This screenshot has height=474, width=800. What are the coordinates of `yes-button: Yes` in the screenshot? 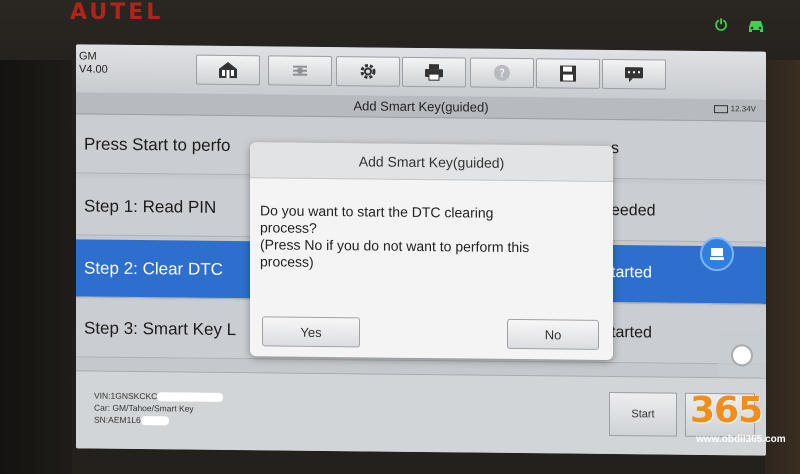 It's located at (311, 332).